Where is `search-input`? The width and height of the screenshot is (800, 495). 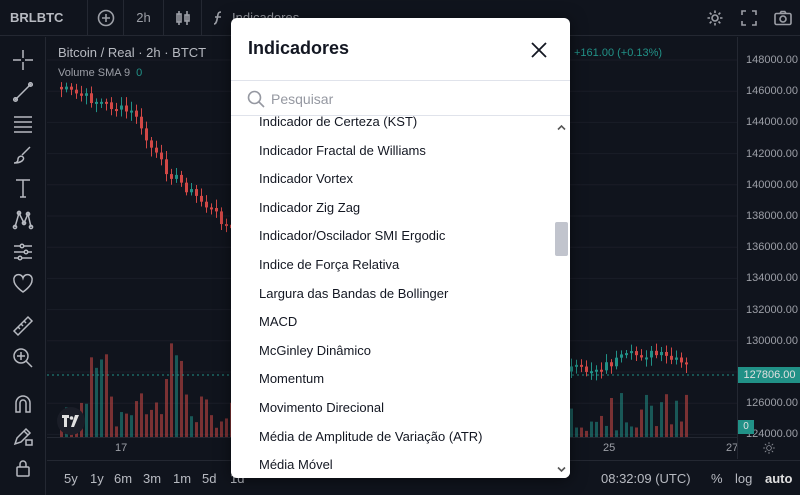
search-input is located at coordinates (411, 99).